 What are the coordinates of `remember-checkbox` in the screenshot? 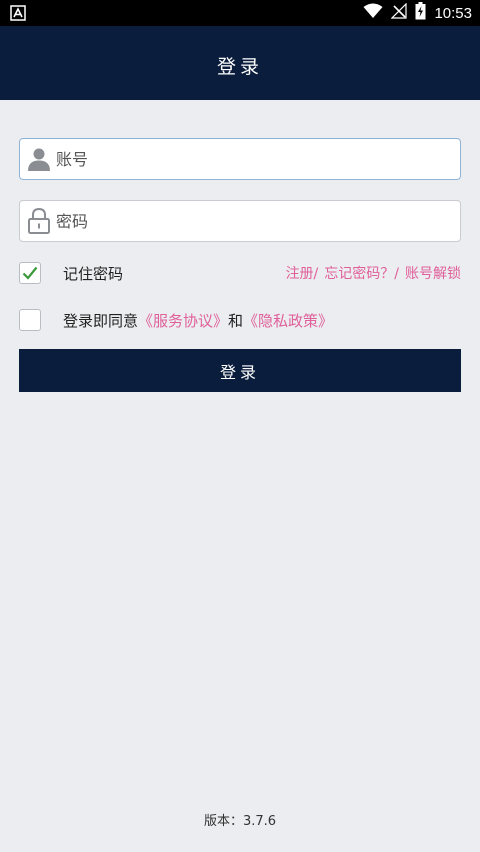 It's located at (30, 273).